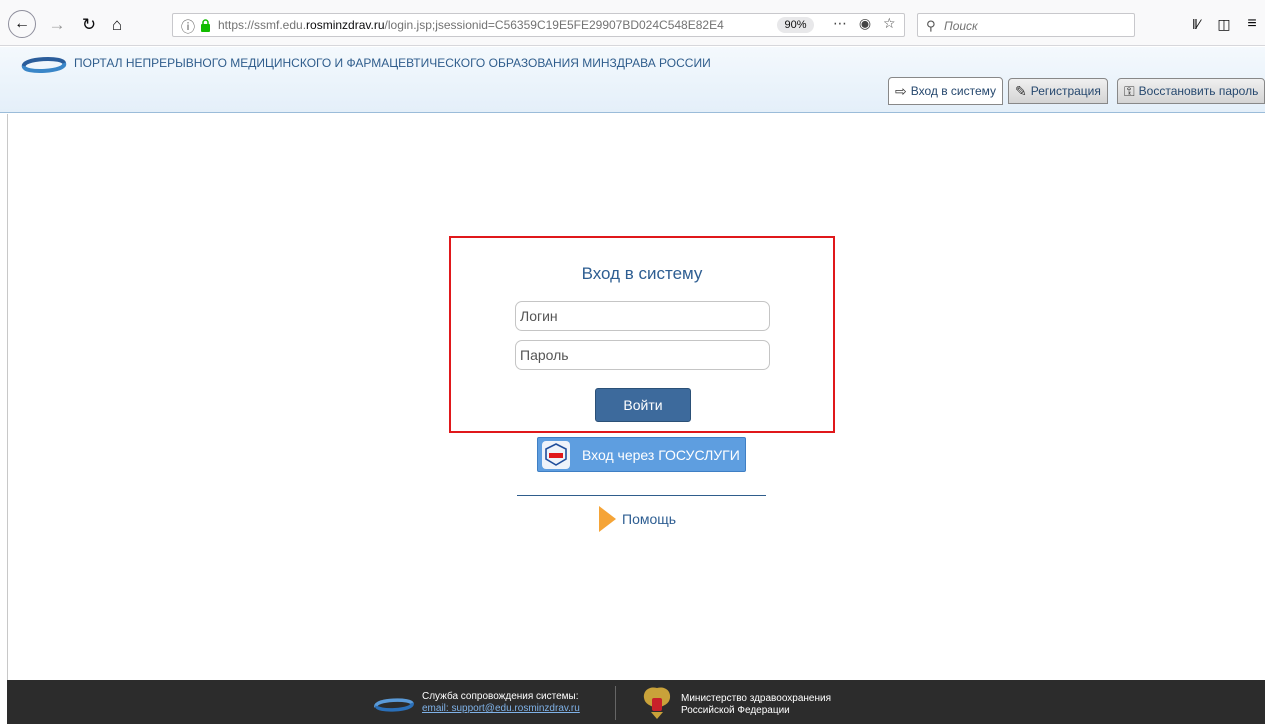  I want to click on login-button: Войти, so click(643, 405).